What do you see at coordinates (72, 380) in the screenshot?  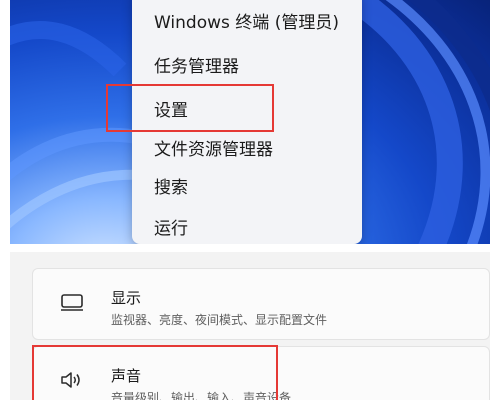 I see `speaker-icon` at bounding box center [72, 380].